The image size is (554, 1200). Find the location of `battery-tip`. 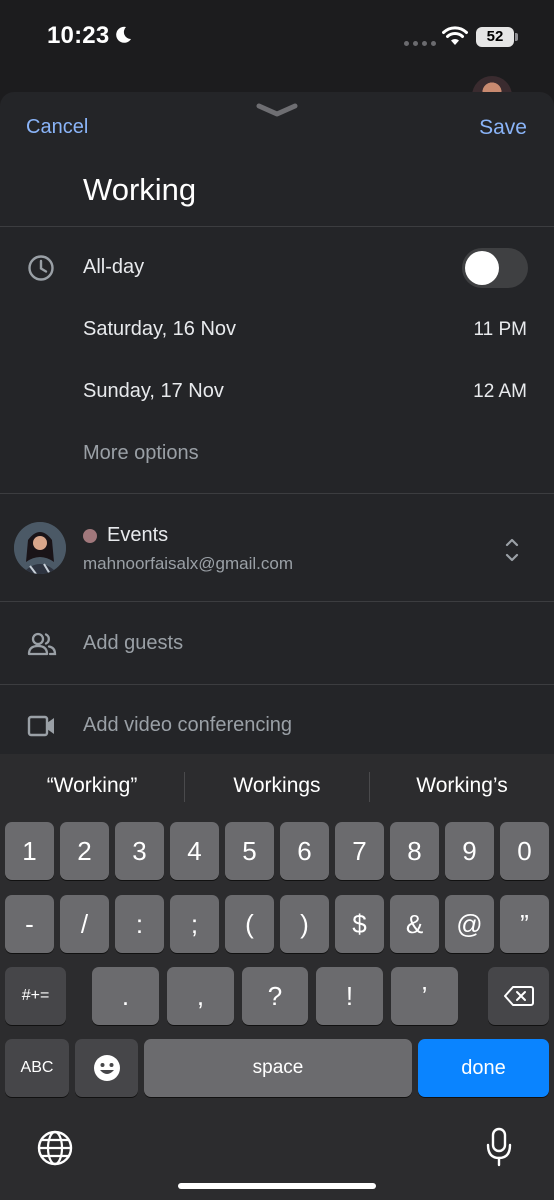

battery-tip is located at coordinates (516, 37).